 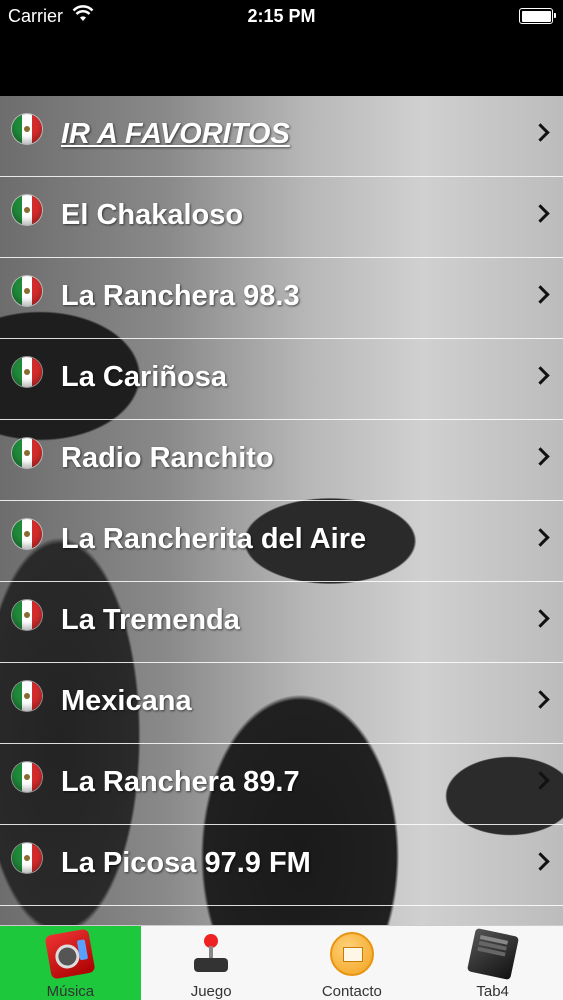 I want to click on list-item: La Ranchera 89.7, so click(x=281, y=784).